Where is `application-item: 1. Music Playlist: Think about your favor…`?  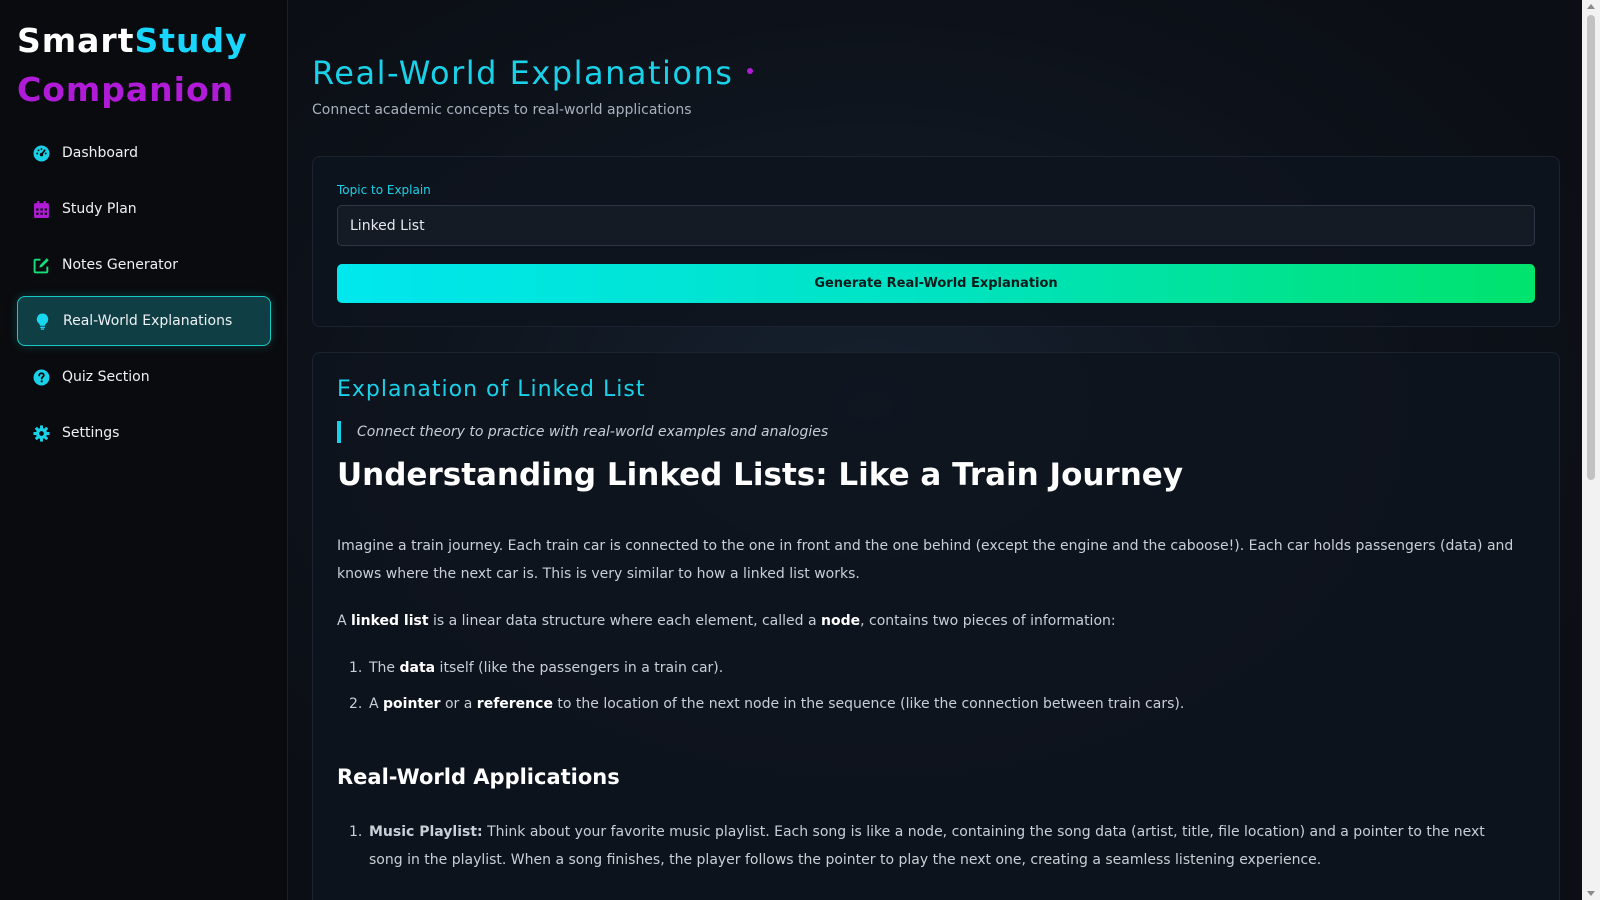
application-item: 1. Music Playlist: Think about your favor… is located at coordinates (934, 846).